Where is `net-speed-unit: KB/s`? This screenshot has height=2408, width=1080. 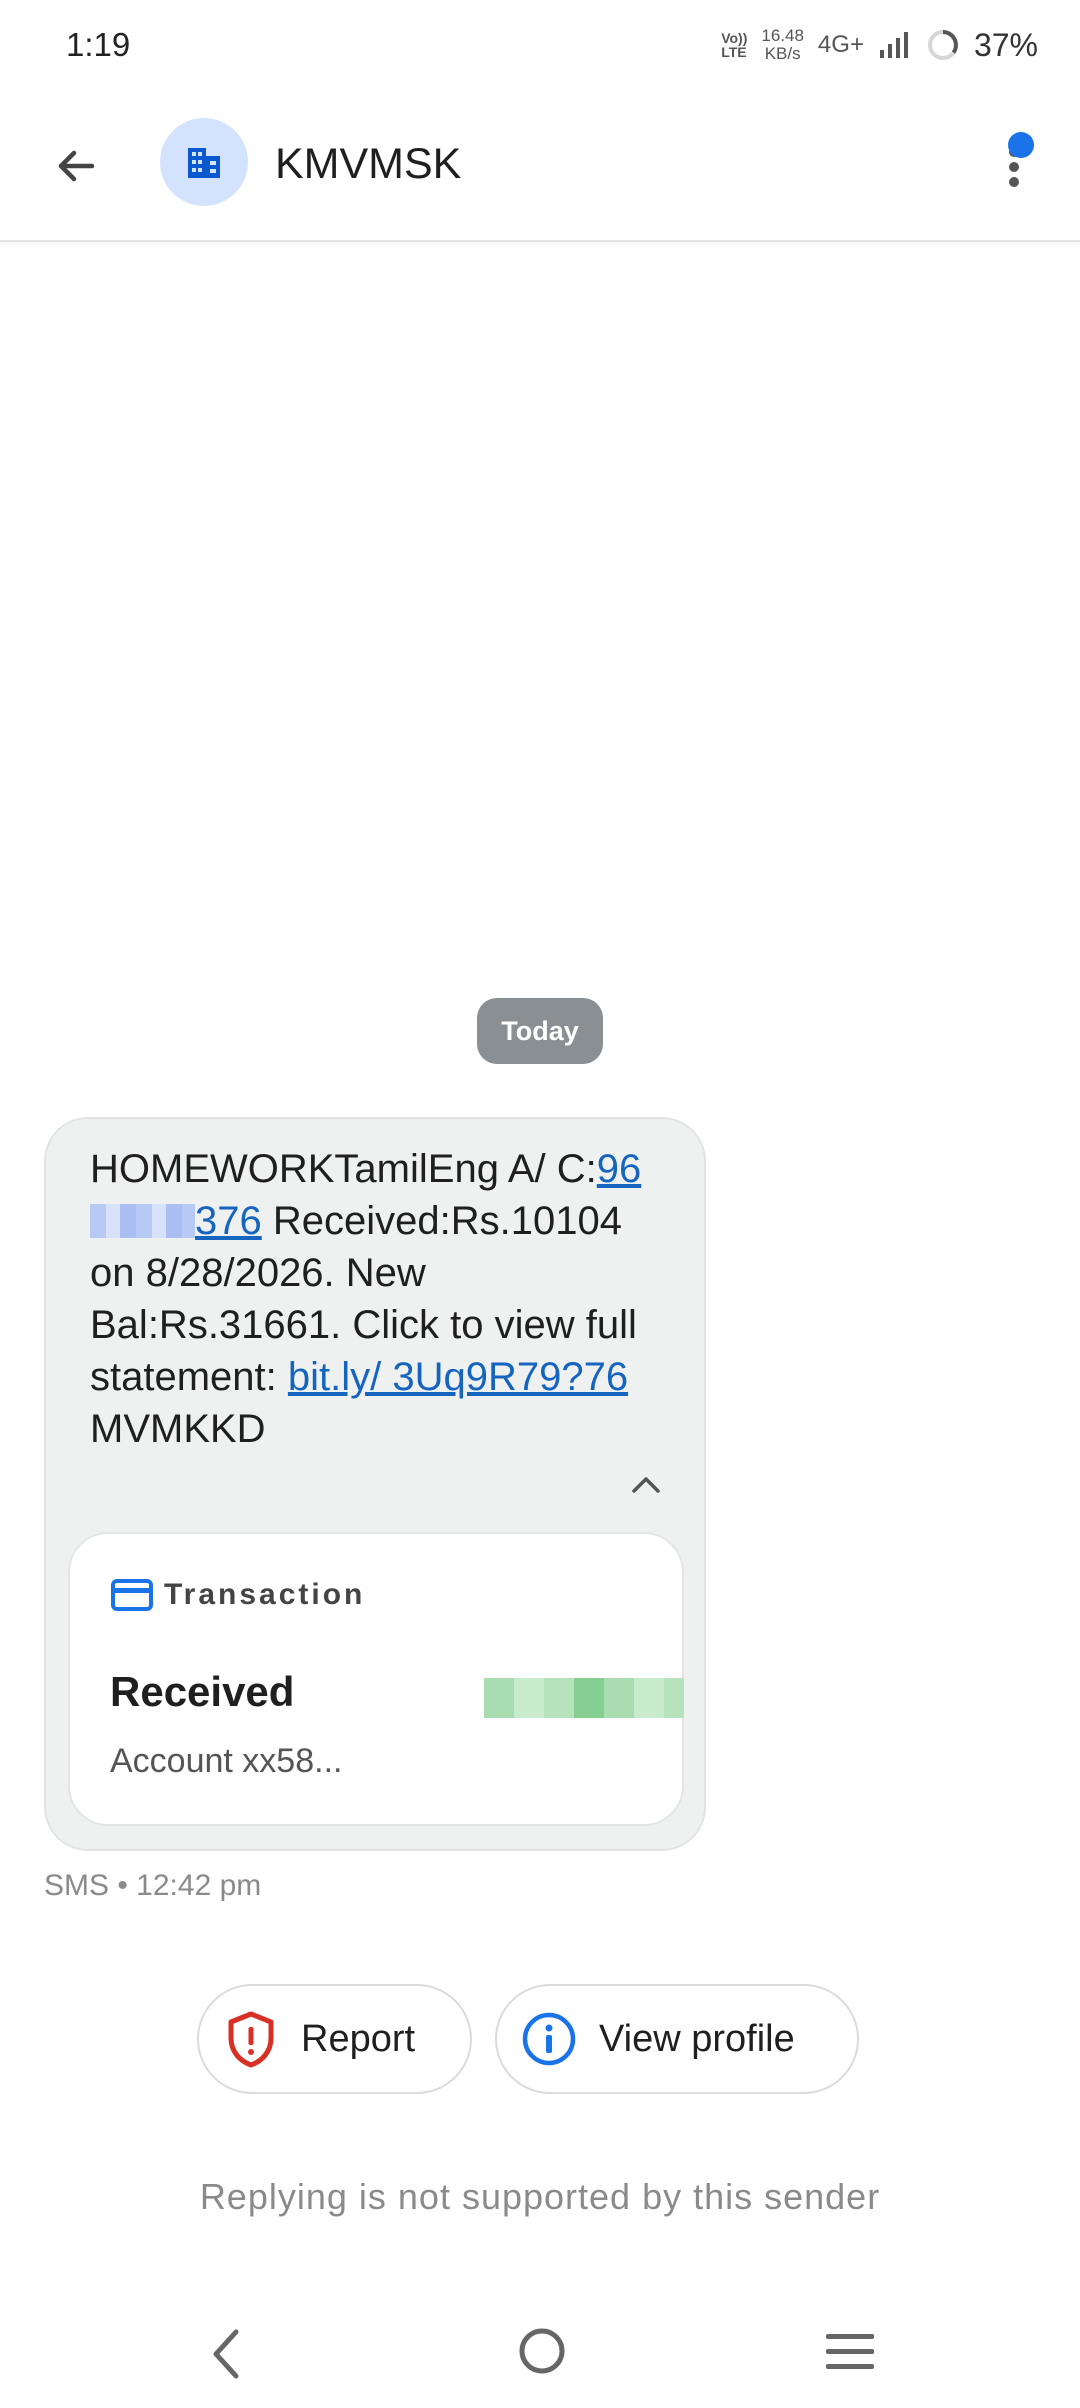 net-speed-unit: KB/s is located at coordinates (782, 53).